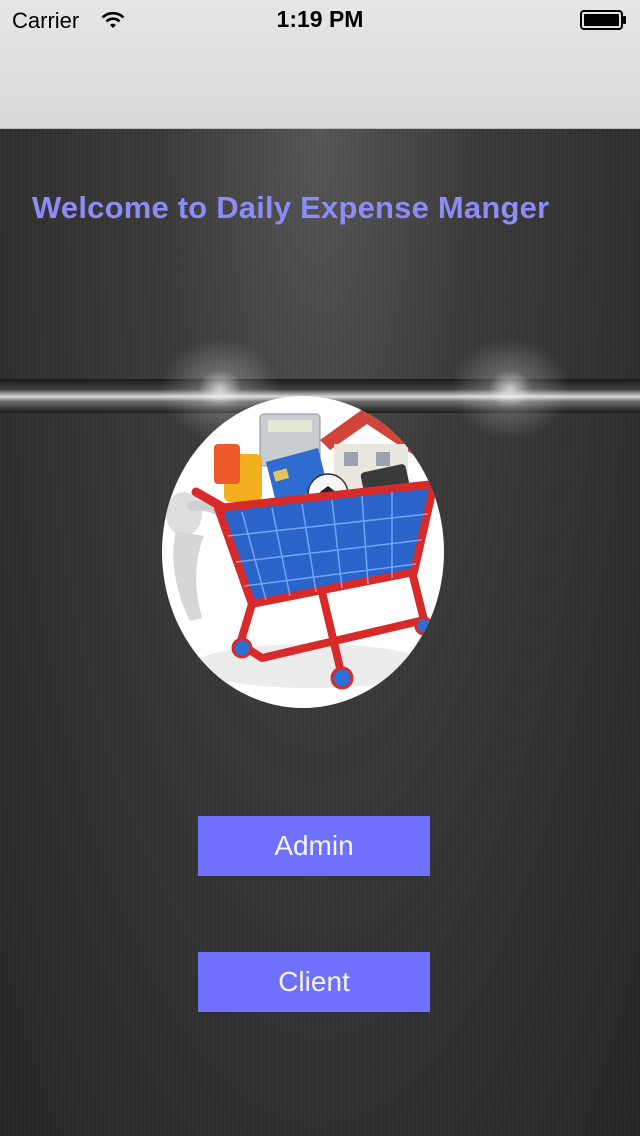 The height and width of the screenshot is (1136, 640). What do you see at coordinates (510, 389) in the screenshot?
I see `light-glow` at bounding box center [510, 389].